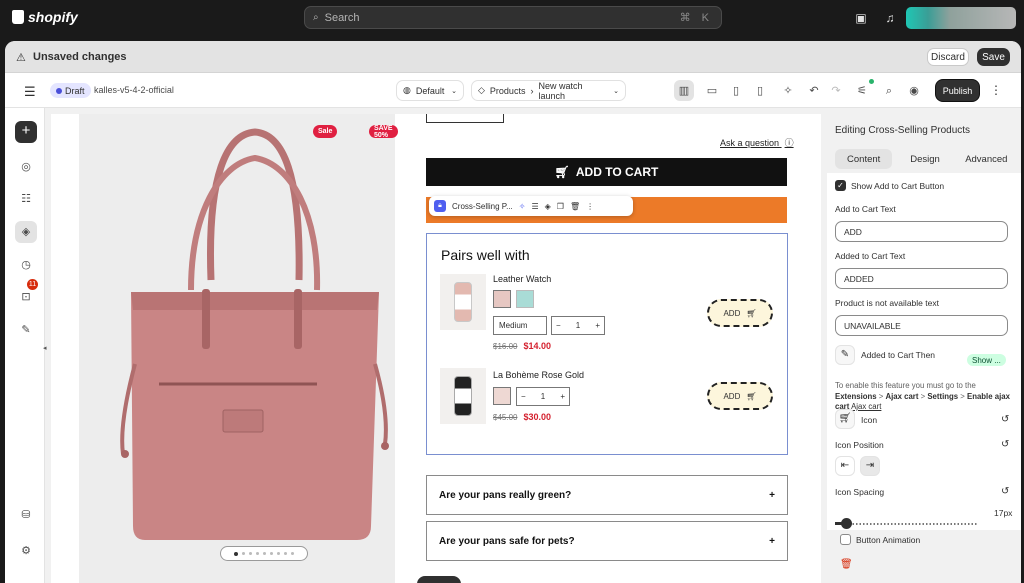 This screenshot has width=1024, height=583. I want to click on discard-button: Discard, so click(948, 57).